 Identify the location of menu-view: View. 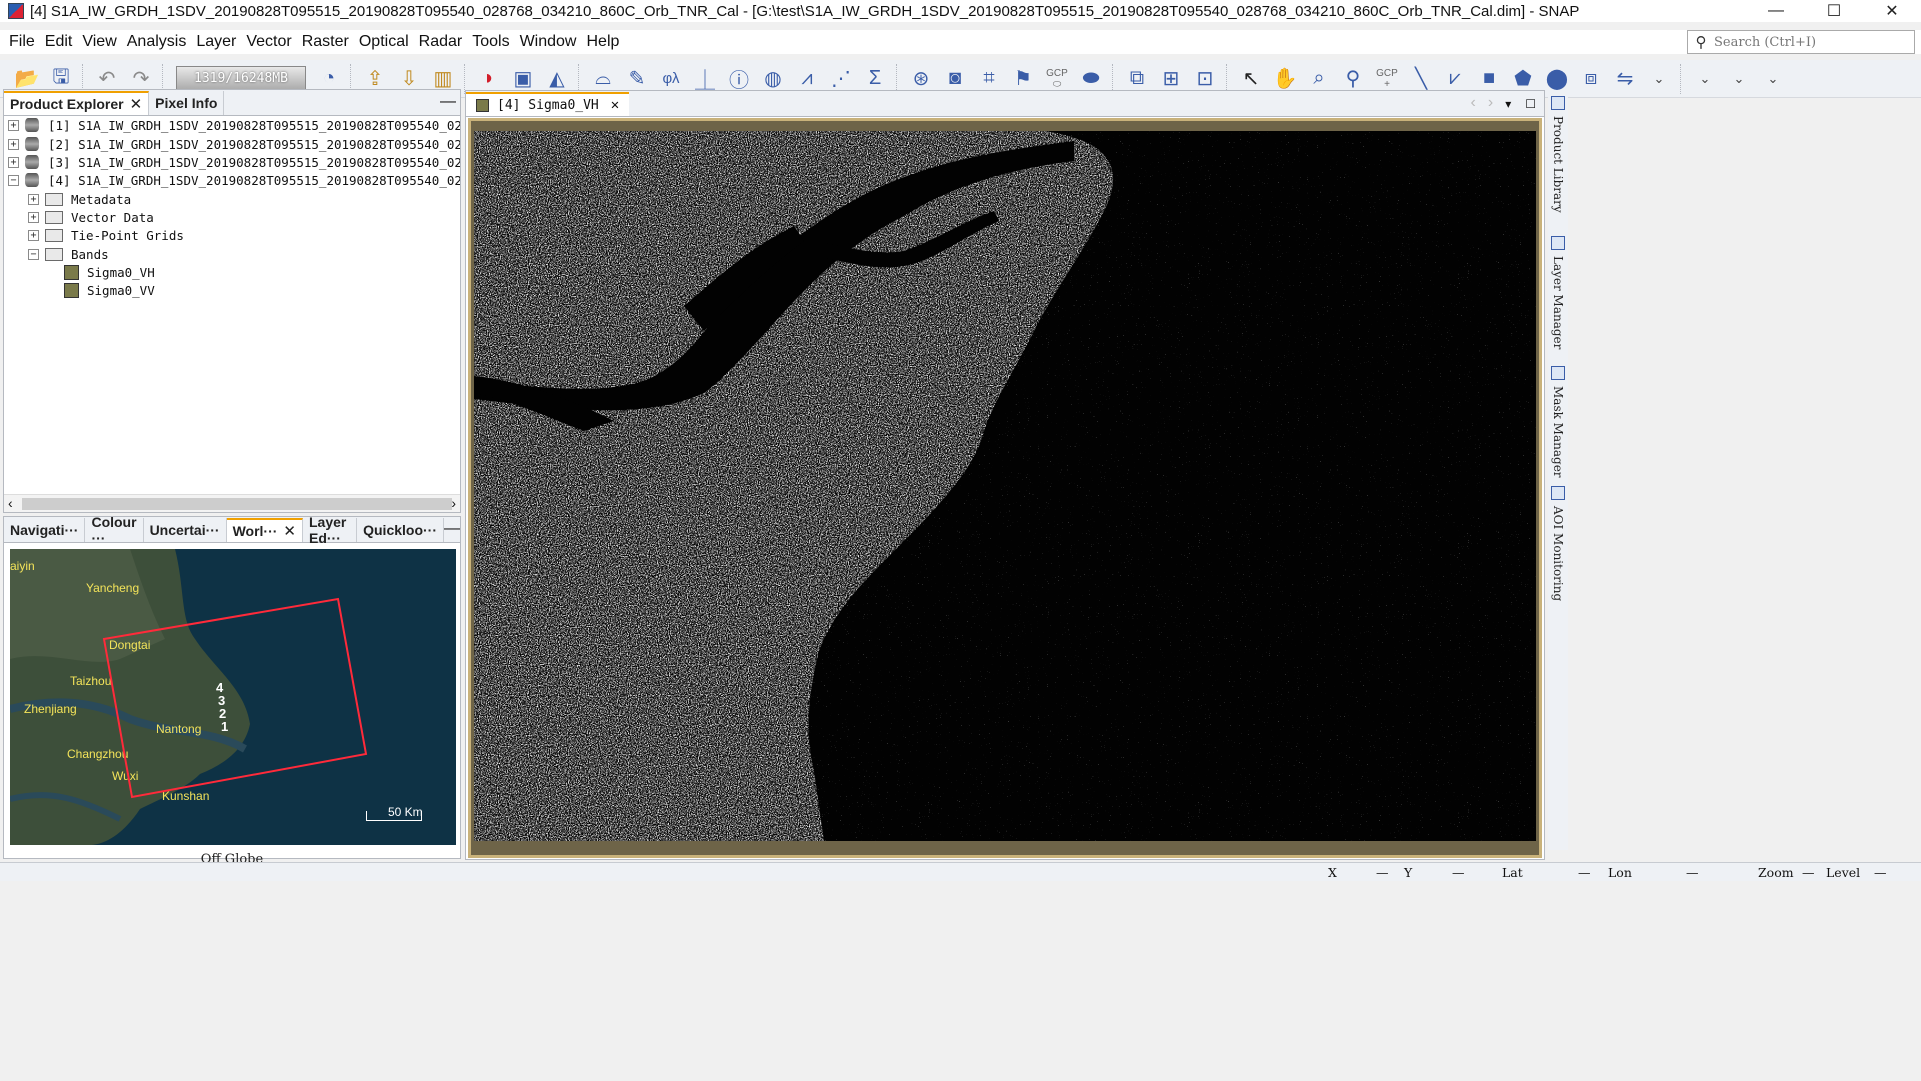
(99, 42).